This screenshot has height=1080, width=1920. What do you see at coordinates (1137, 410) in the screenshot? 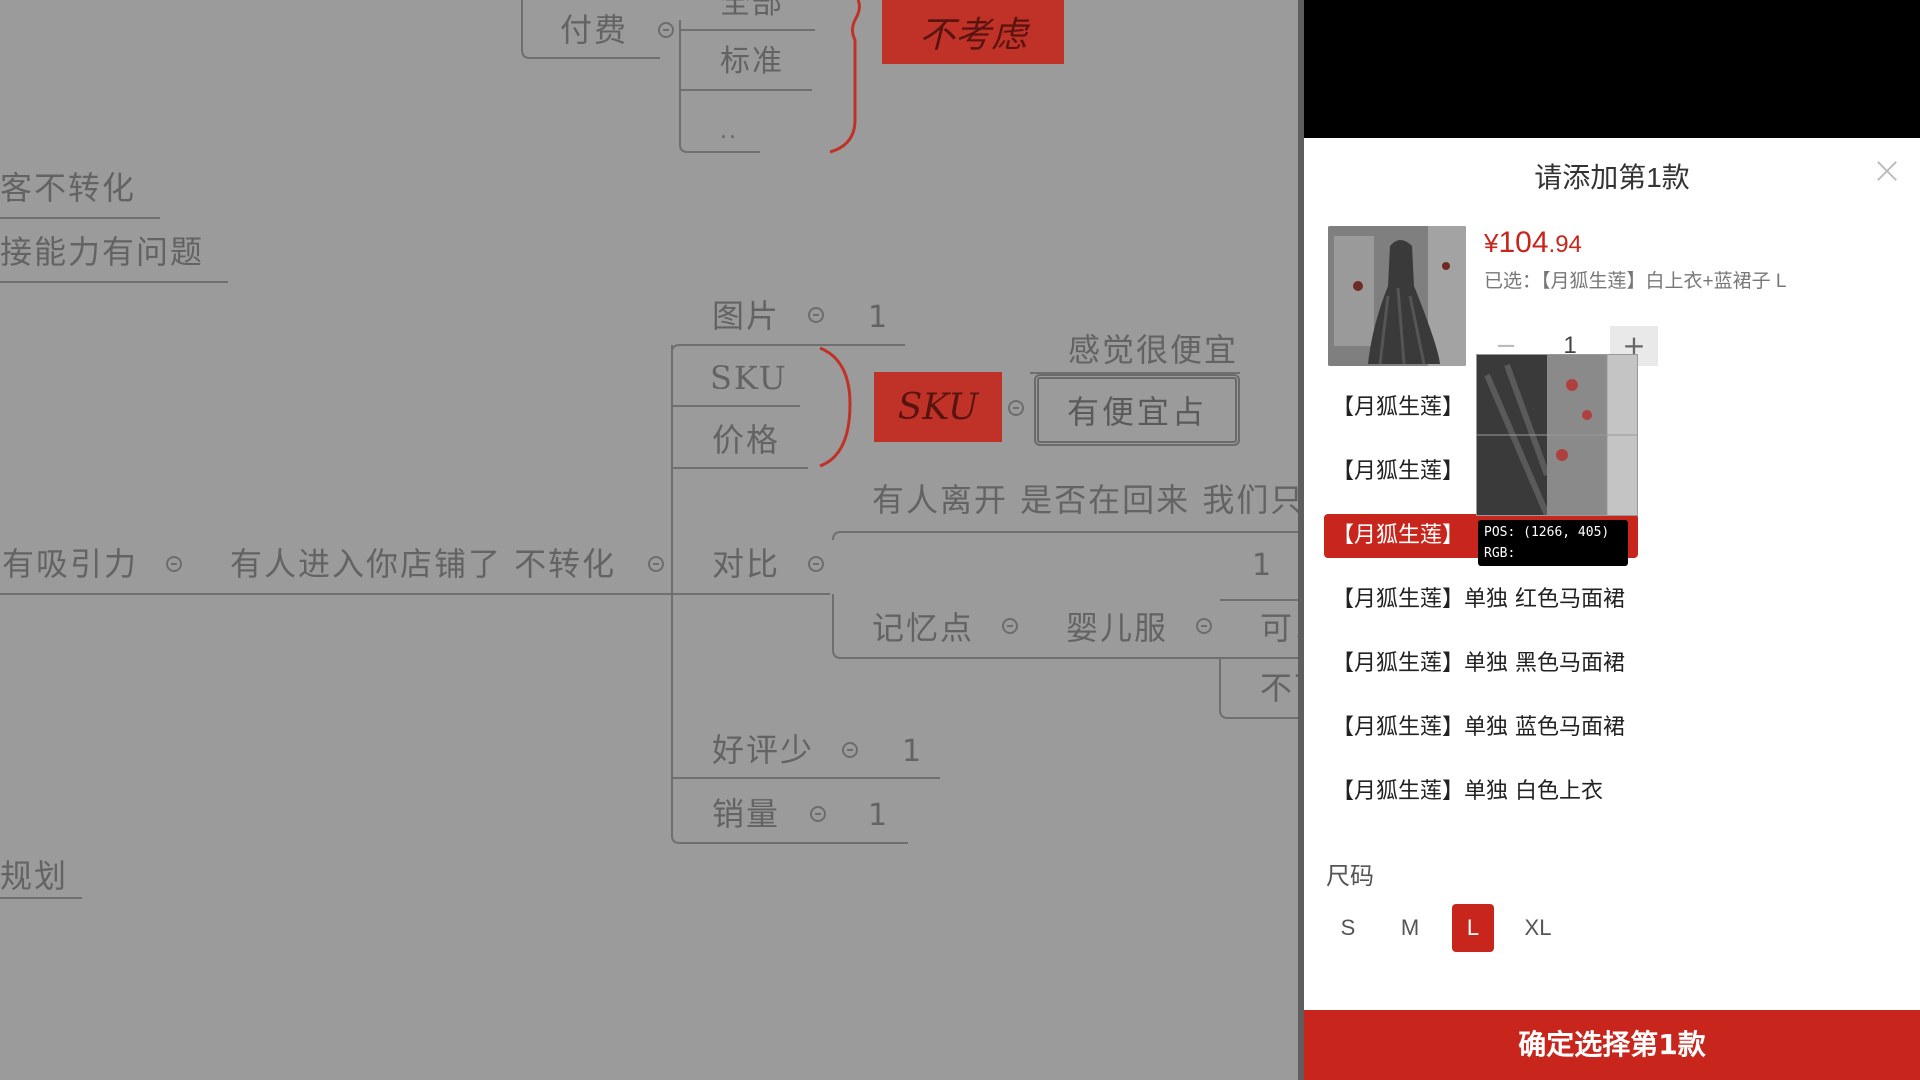
I see `node-youpianyi: 有便宜占` at bounding box center [1137, 410].